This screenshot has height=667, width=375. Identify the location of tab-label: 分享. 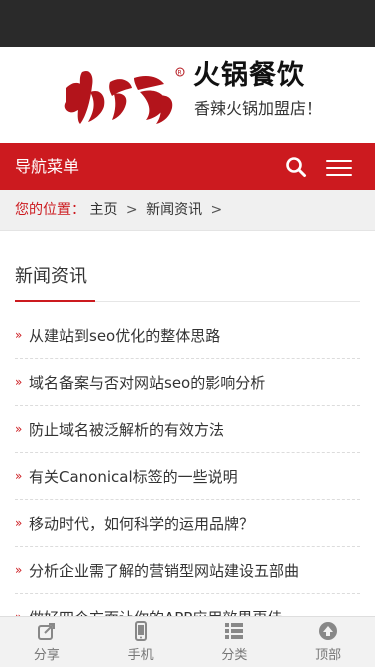
(46, 655).